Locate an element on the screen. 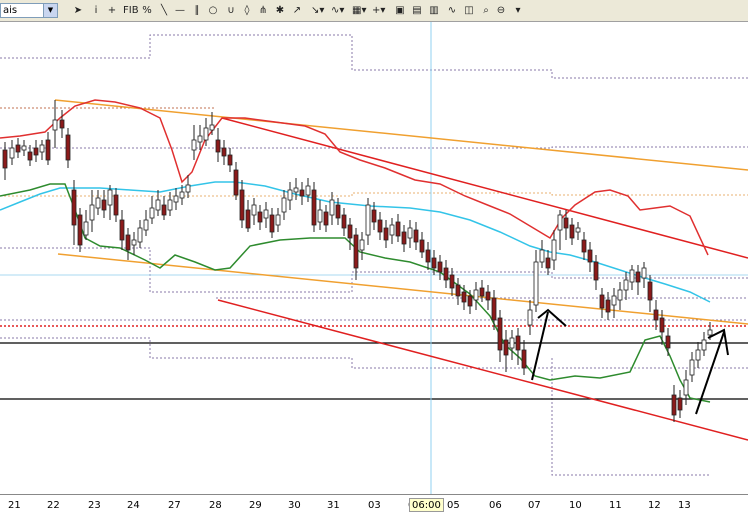  toolbar: ais ▼ ➤ i + FIB% ╲ — ∥ ○ ∪ ◊ ⋔ ✱ ↗ ↘▾ ∿▾ ▦▾ +▾ ▣ ▤ ▥ ∿ ◫ ⌕ ⊖ ▾ is located at coordinates (374, 11).